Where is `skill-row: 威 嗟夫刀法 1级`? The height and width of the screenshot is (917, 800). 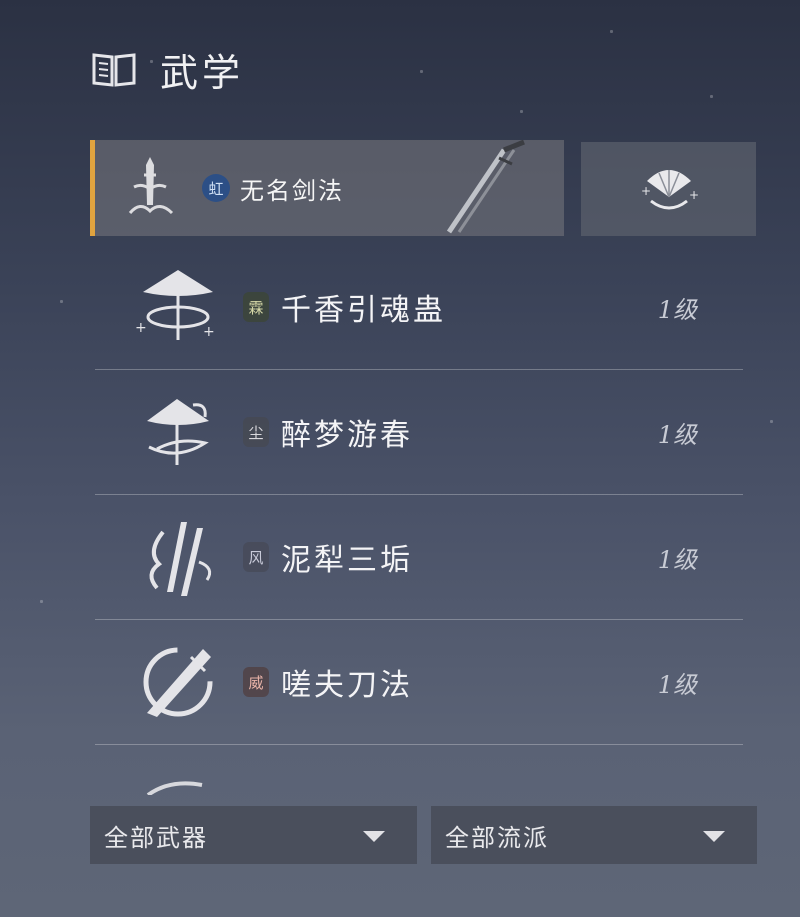
skill-row: 威 嗟夫刀法 1级 is located at coordinates (419, 682).